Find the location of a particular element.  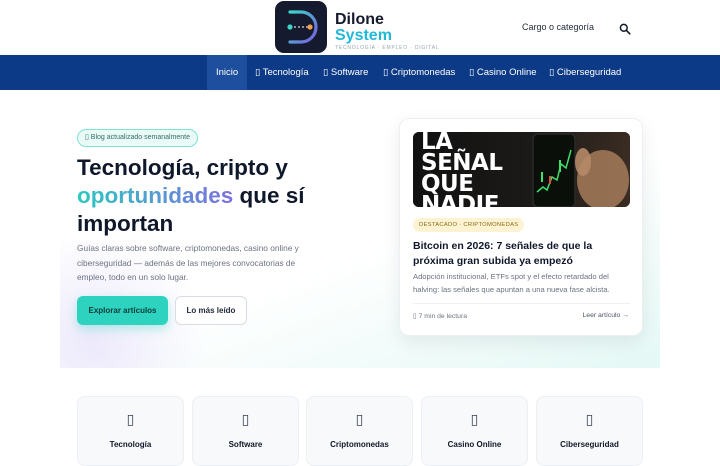

category-label: Tecnología is located at coordinates (130, 444).